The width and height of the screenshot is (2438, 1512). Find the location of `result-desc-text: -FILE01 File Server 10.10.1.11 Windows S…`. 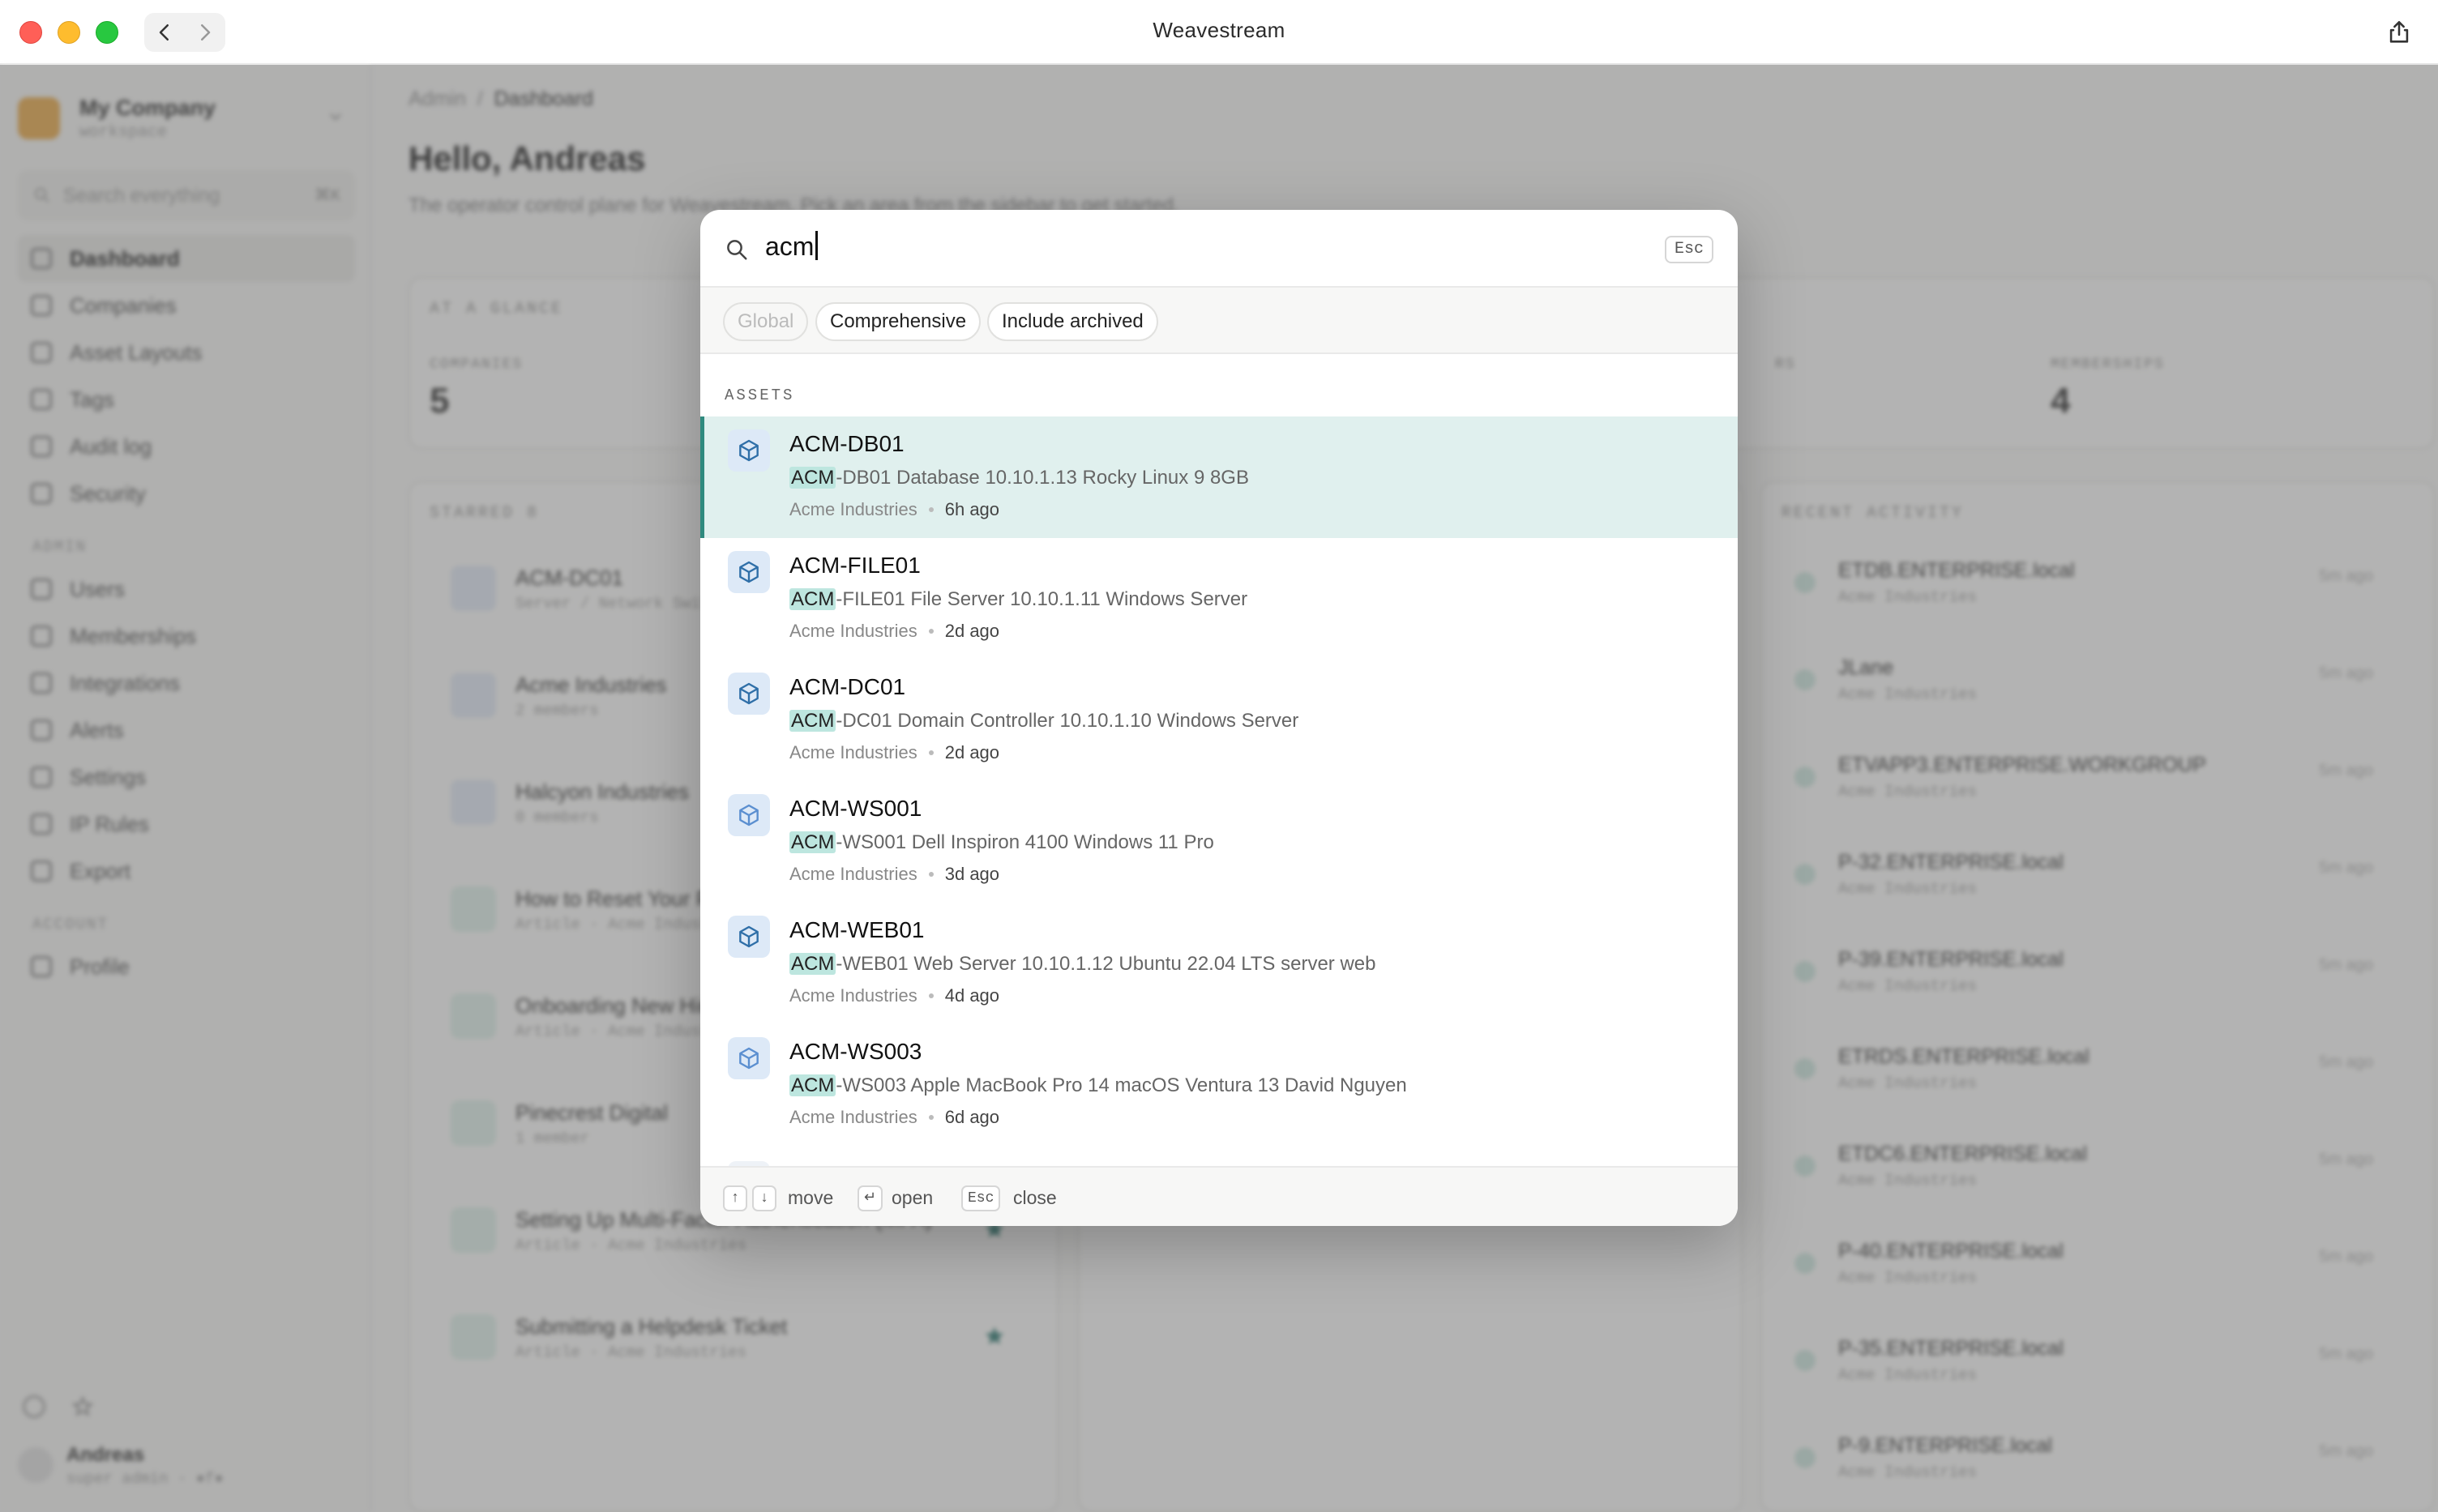

result-desc-text: -FILE01 File Server 10.10.1.11 Windows S… is located at coordinates (1042, 599).